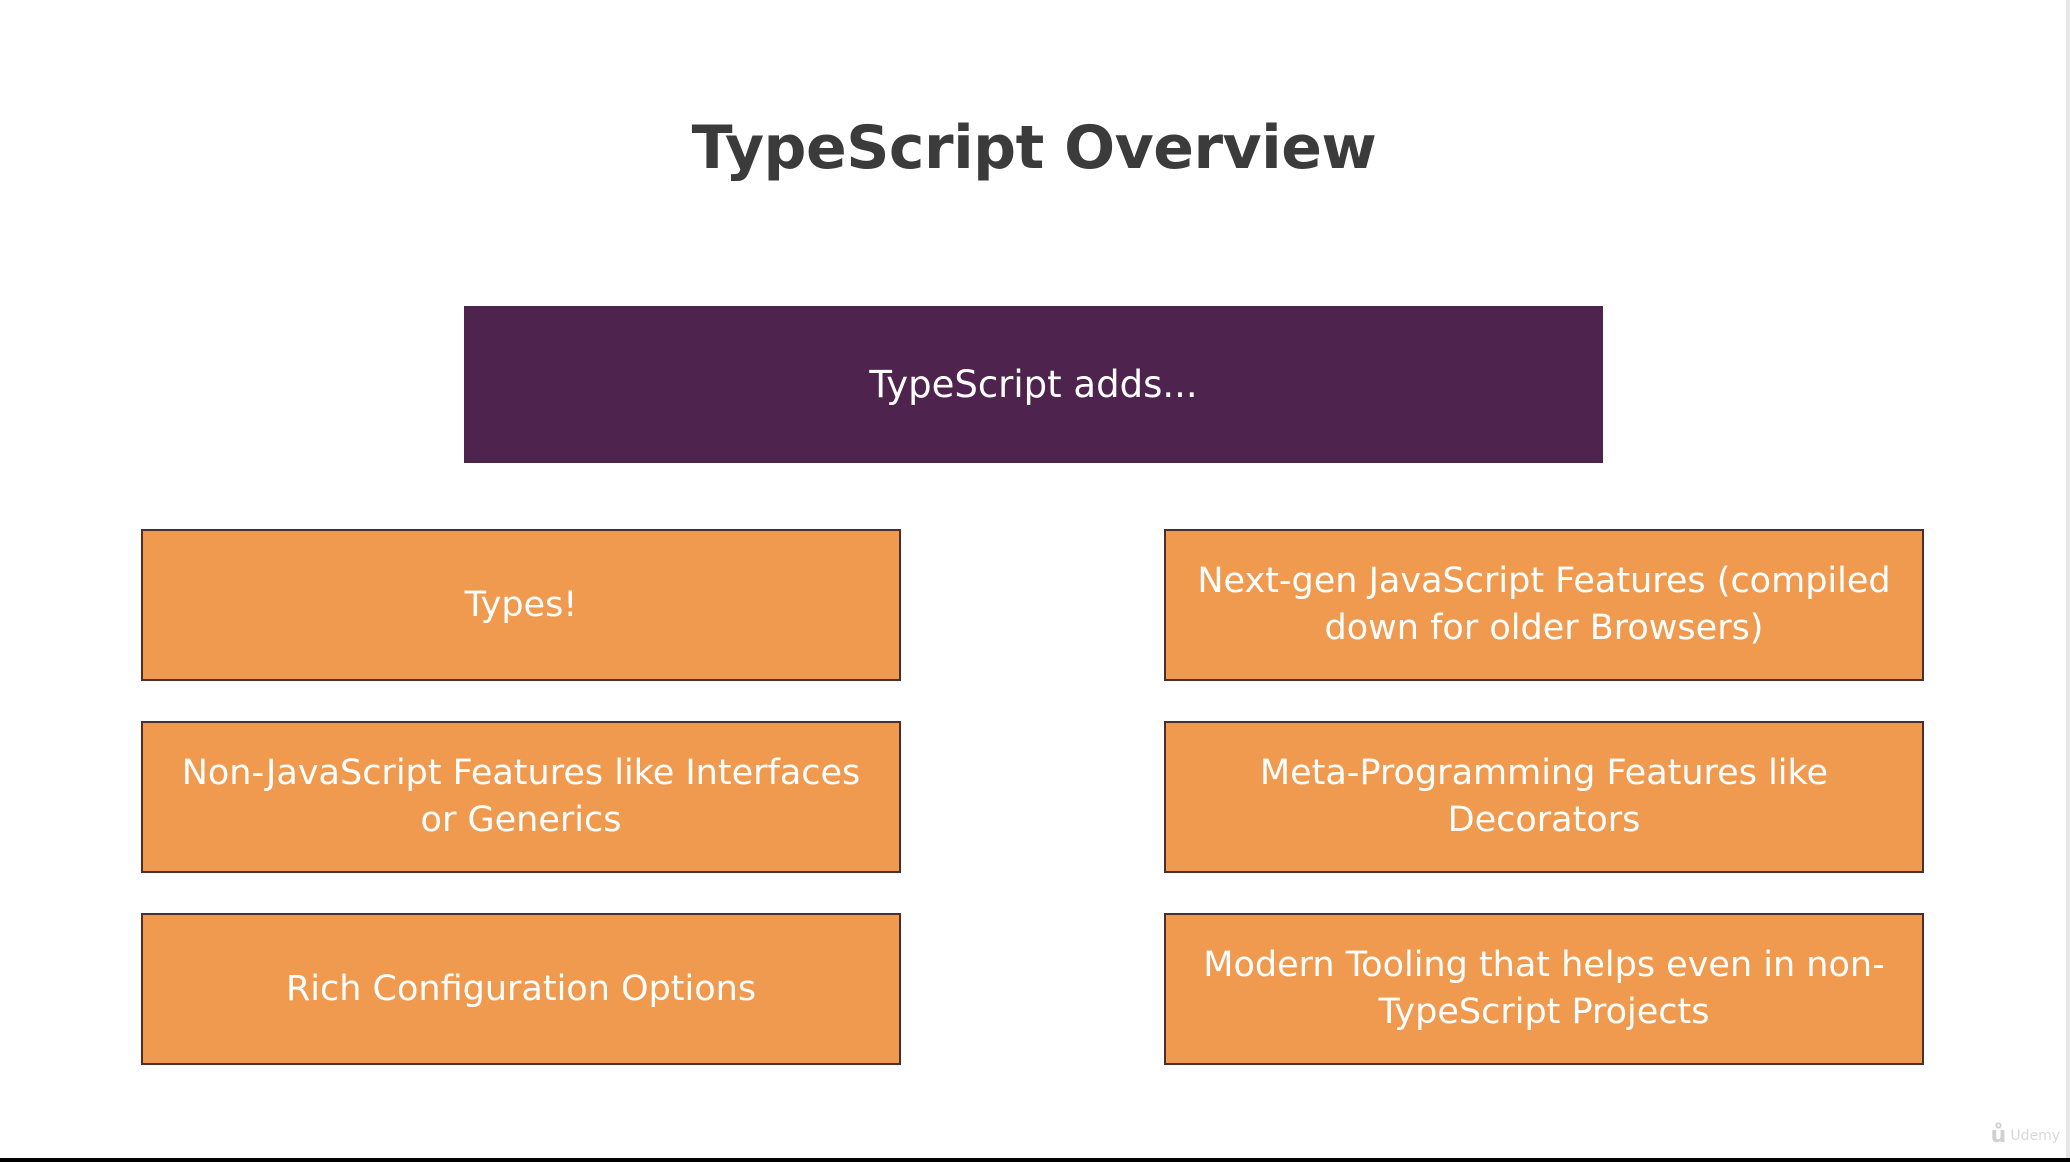  I want to click on feature-card-types: Types!, so click(521, 605).